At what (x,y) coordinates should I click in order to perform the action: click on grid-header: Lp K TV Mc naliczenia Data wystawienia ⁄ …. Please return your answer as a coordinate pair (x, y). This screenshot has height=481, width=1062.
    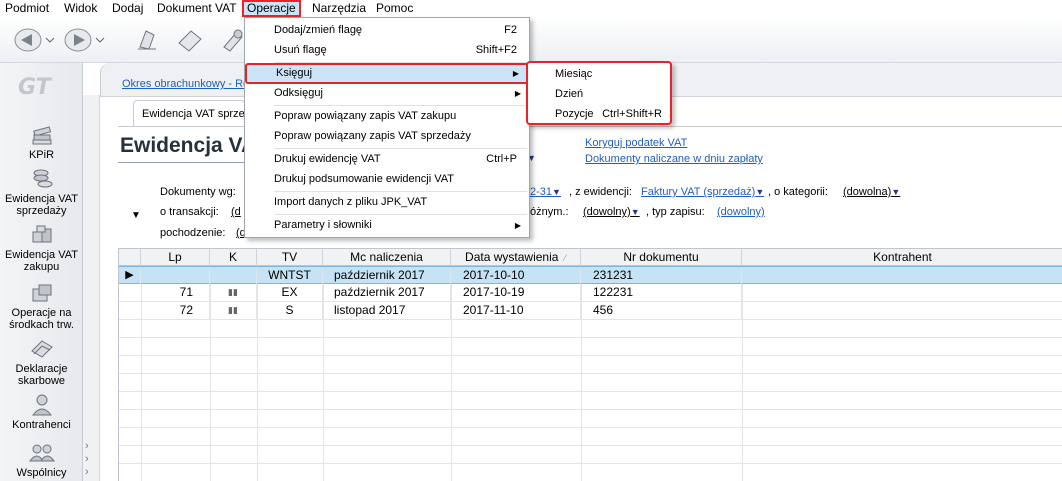
    Looking at the image, I should click on (590, 257).